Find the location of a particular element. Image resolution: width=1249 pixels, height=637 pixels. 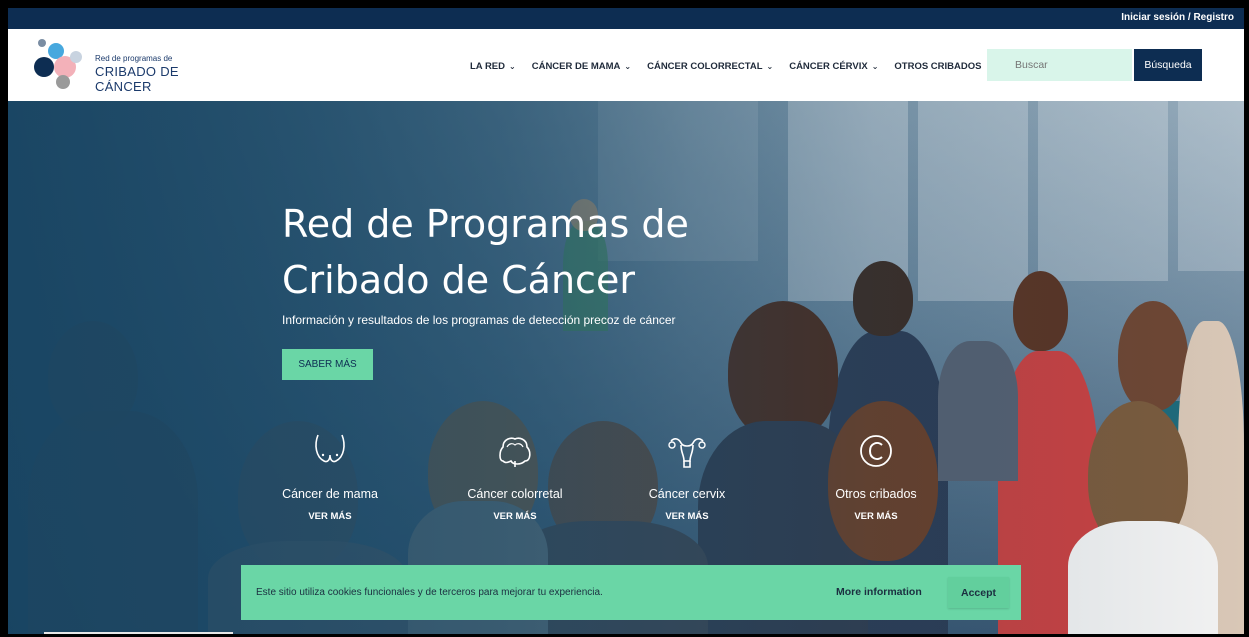

accept-cookies-button: Accept is located at coordinates (978, 592).